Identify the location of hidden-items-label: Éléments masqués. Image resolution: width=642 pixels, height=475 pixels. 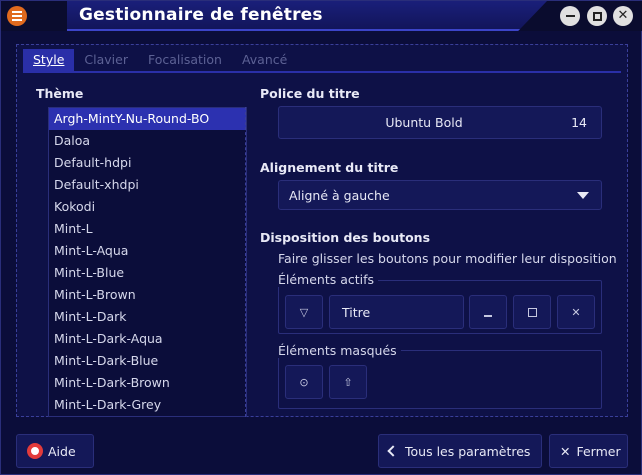
(339, 350).